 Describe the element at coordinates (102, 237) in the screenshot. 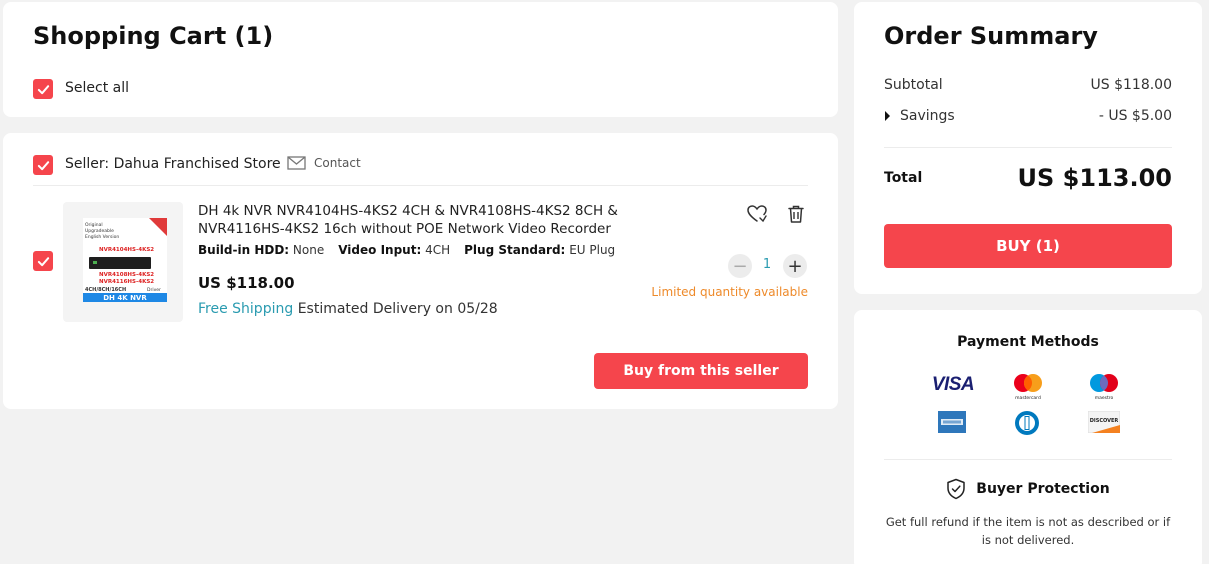

I see `thumb-tag3: English Version` at that location.